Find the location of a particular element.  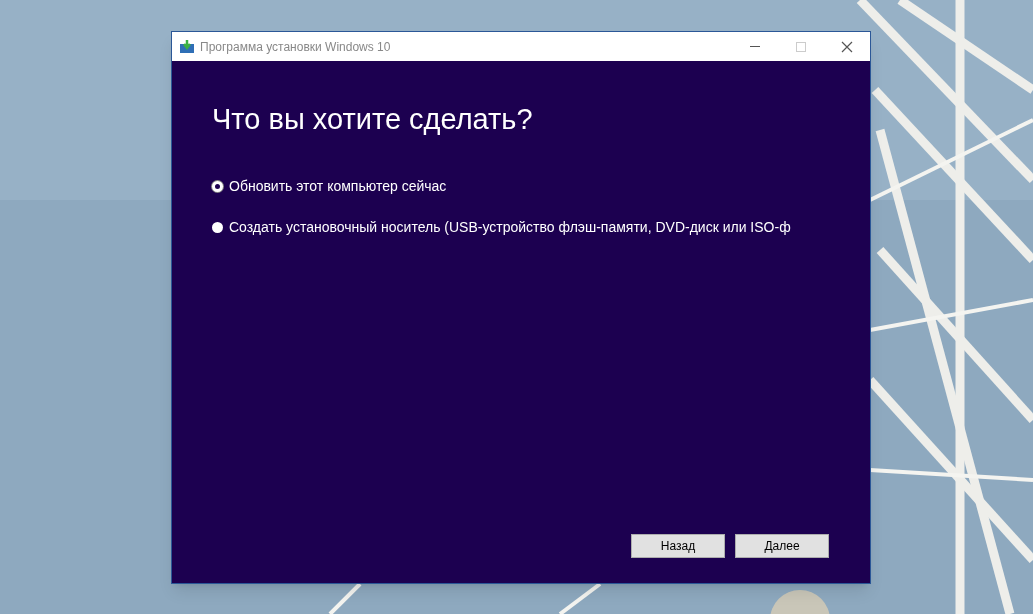

option-label: Обновить этот компьютер сейчас is located at coordinates (338, 186).